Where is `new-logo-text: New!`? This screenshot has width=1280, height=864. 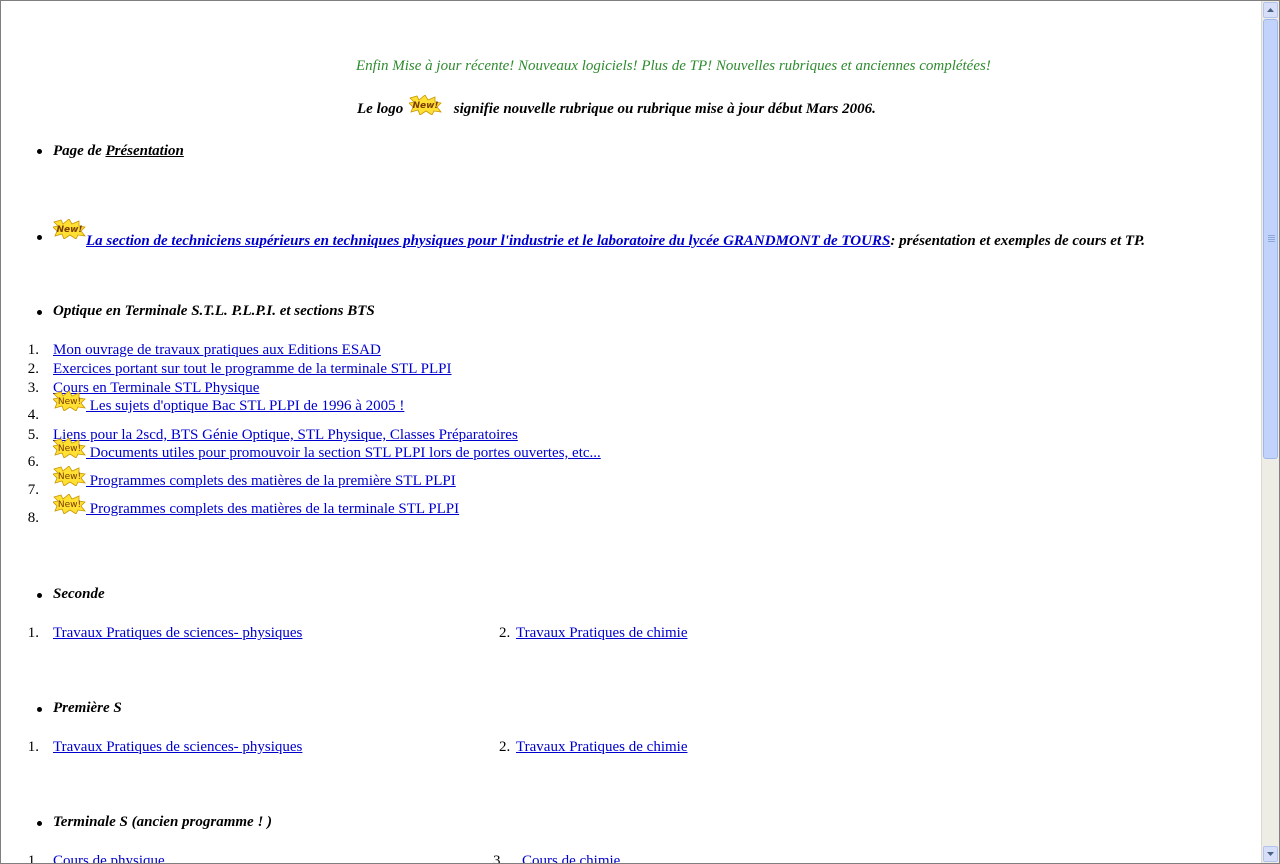 new-logo-text: New! is located at coordinates (425, 106).